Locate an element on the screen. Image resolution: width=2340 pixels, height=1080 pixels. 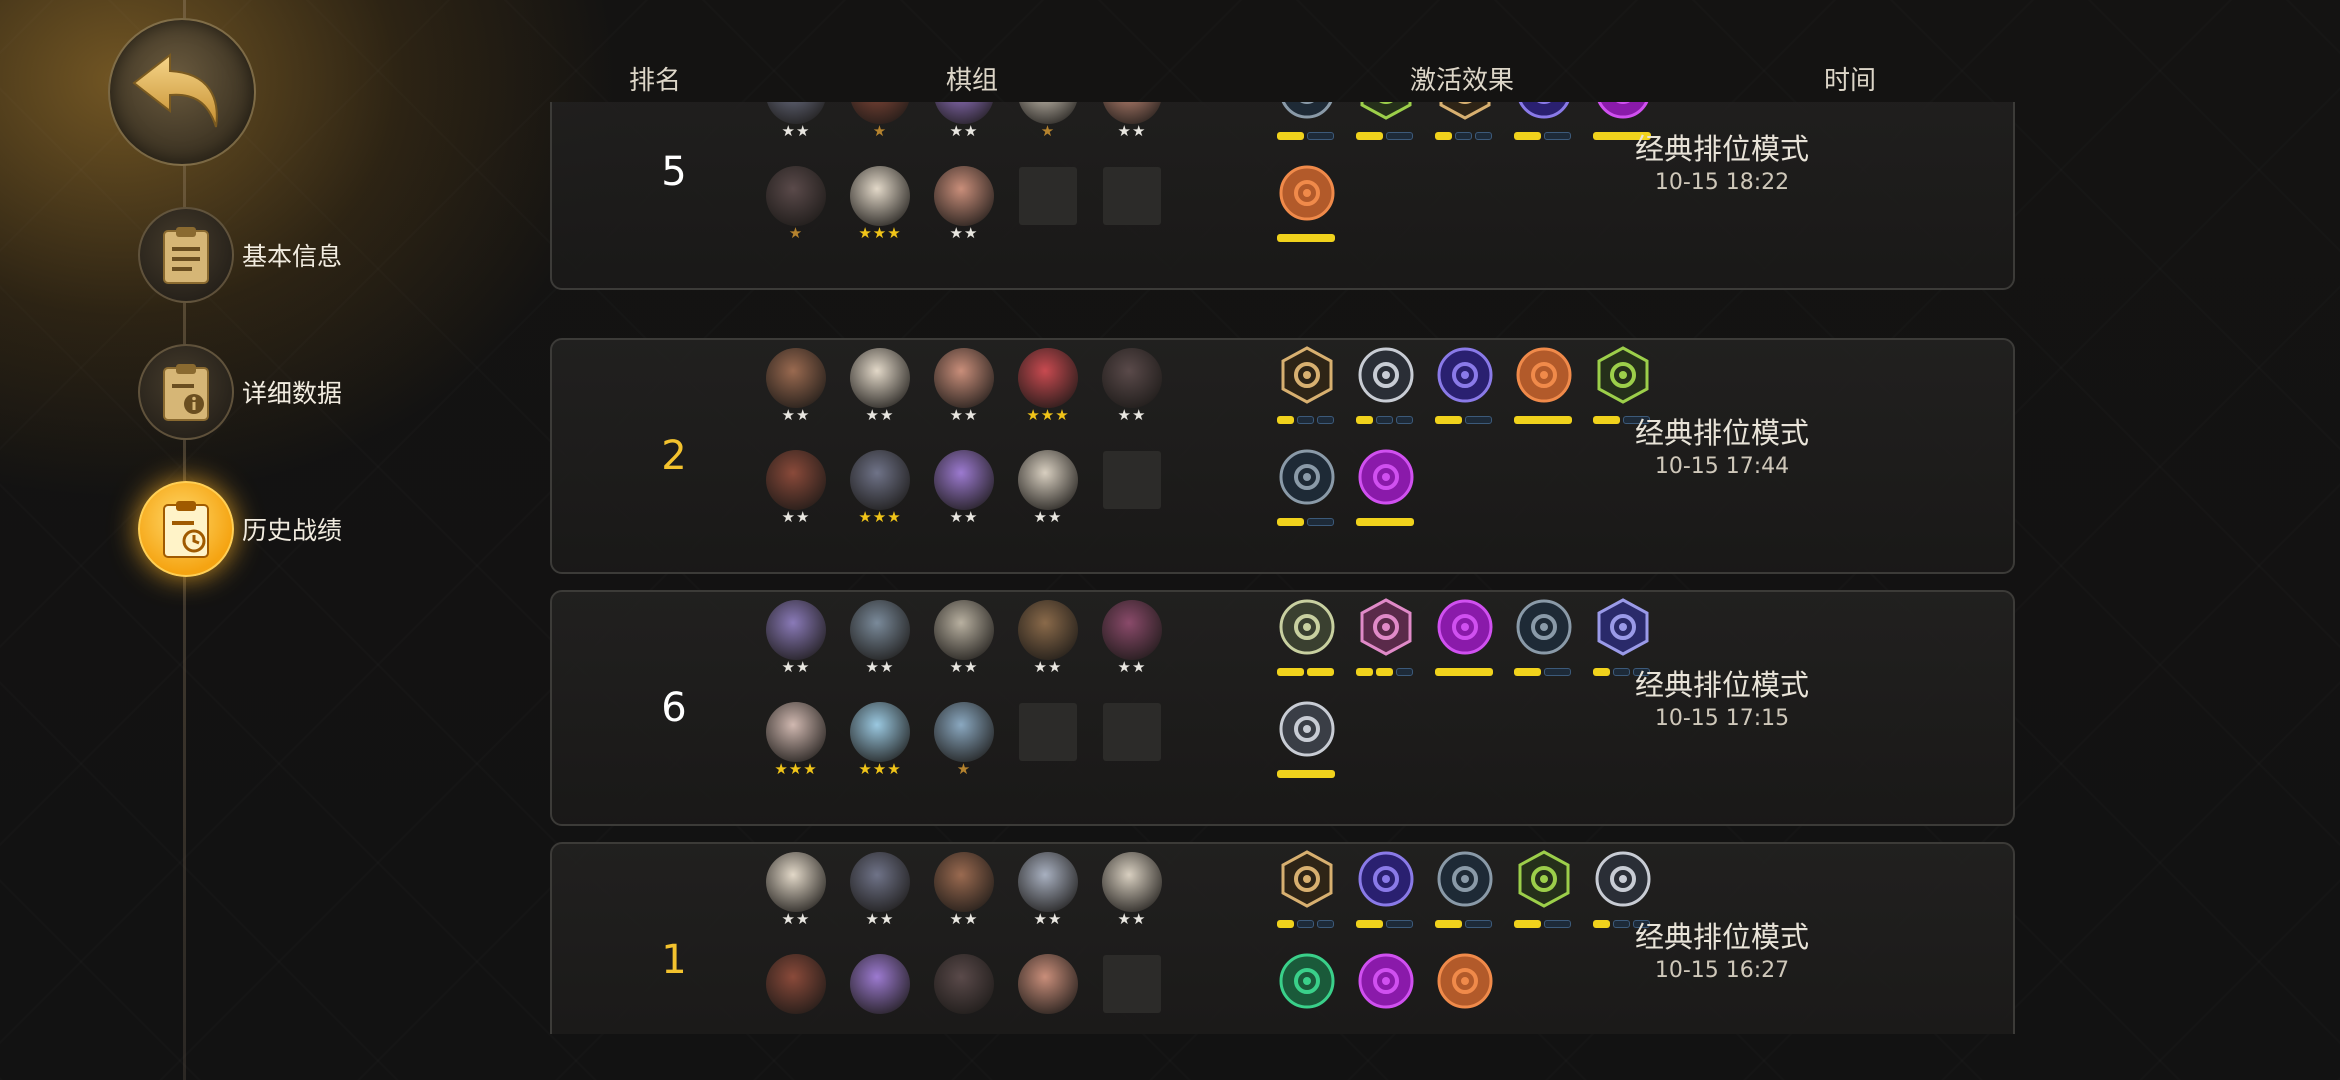
match-info: 经典排位模式 10-15 17:15 is located at coordinates (1722, 696).